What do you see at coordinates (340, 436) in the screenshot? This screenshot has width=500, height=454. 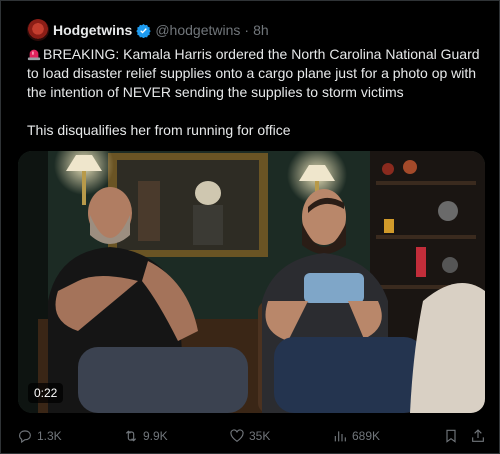 I see `views-bar-icon` at bounding box center [340, 436].